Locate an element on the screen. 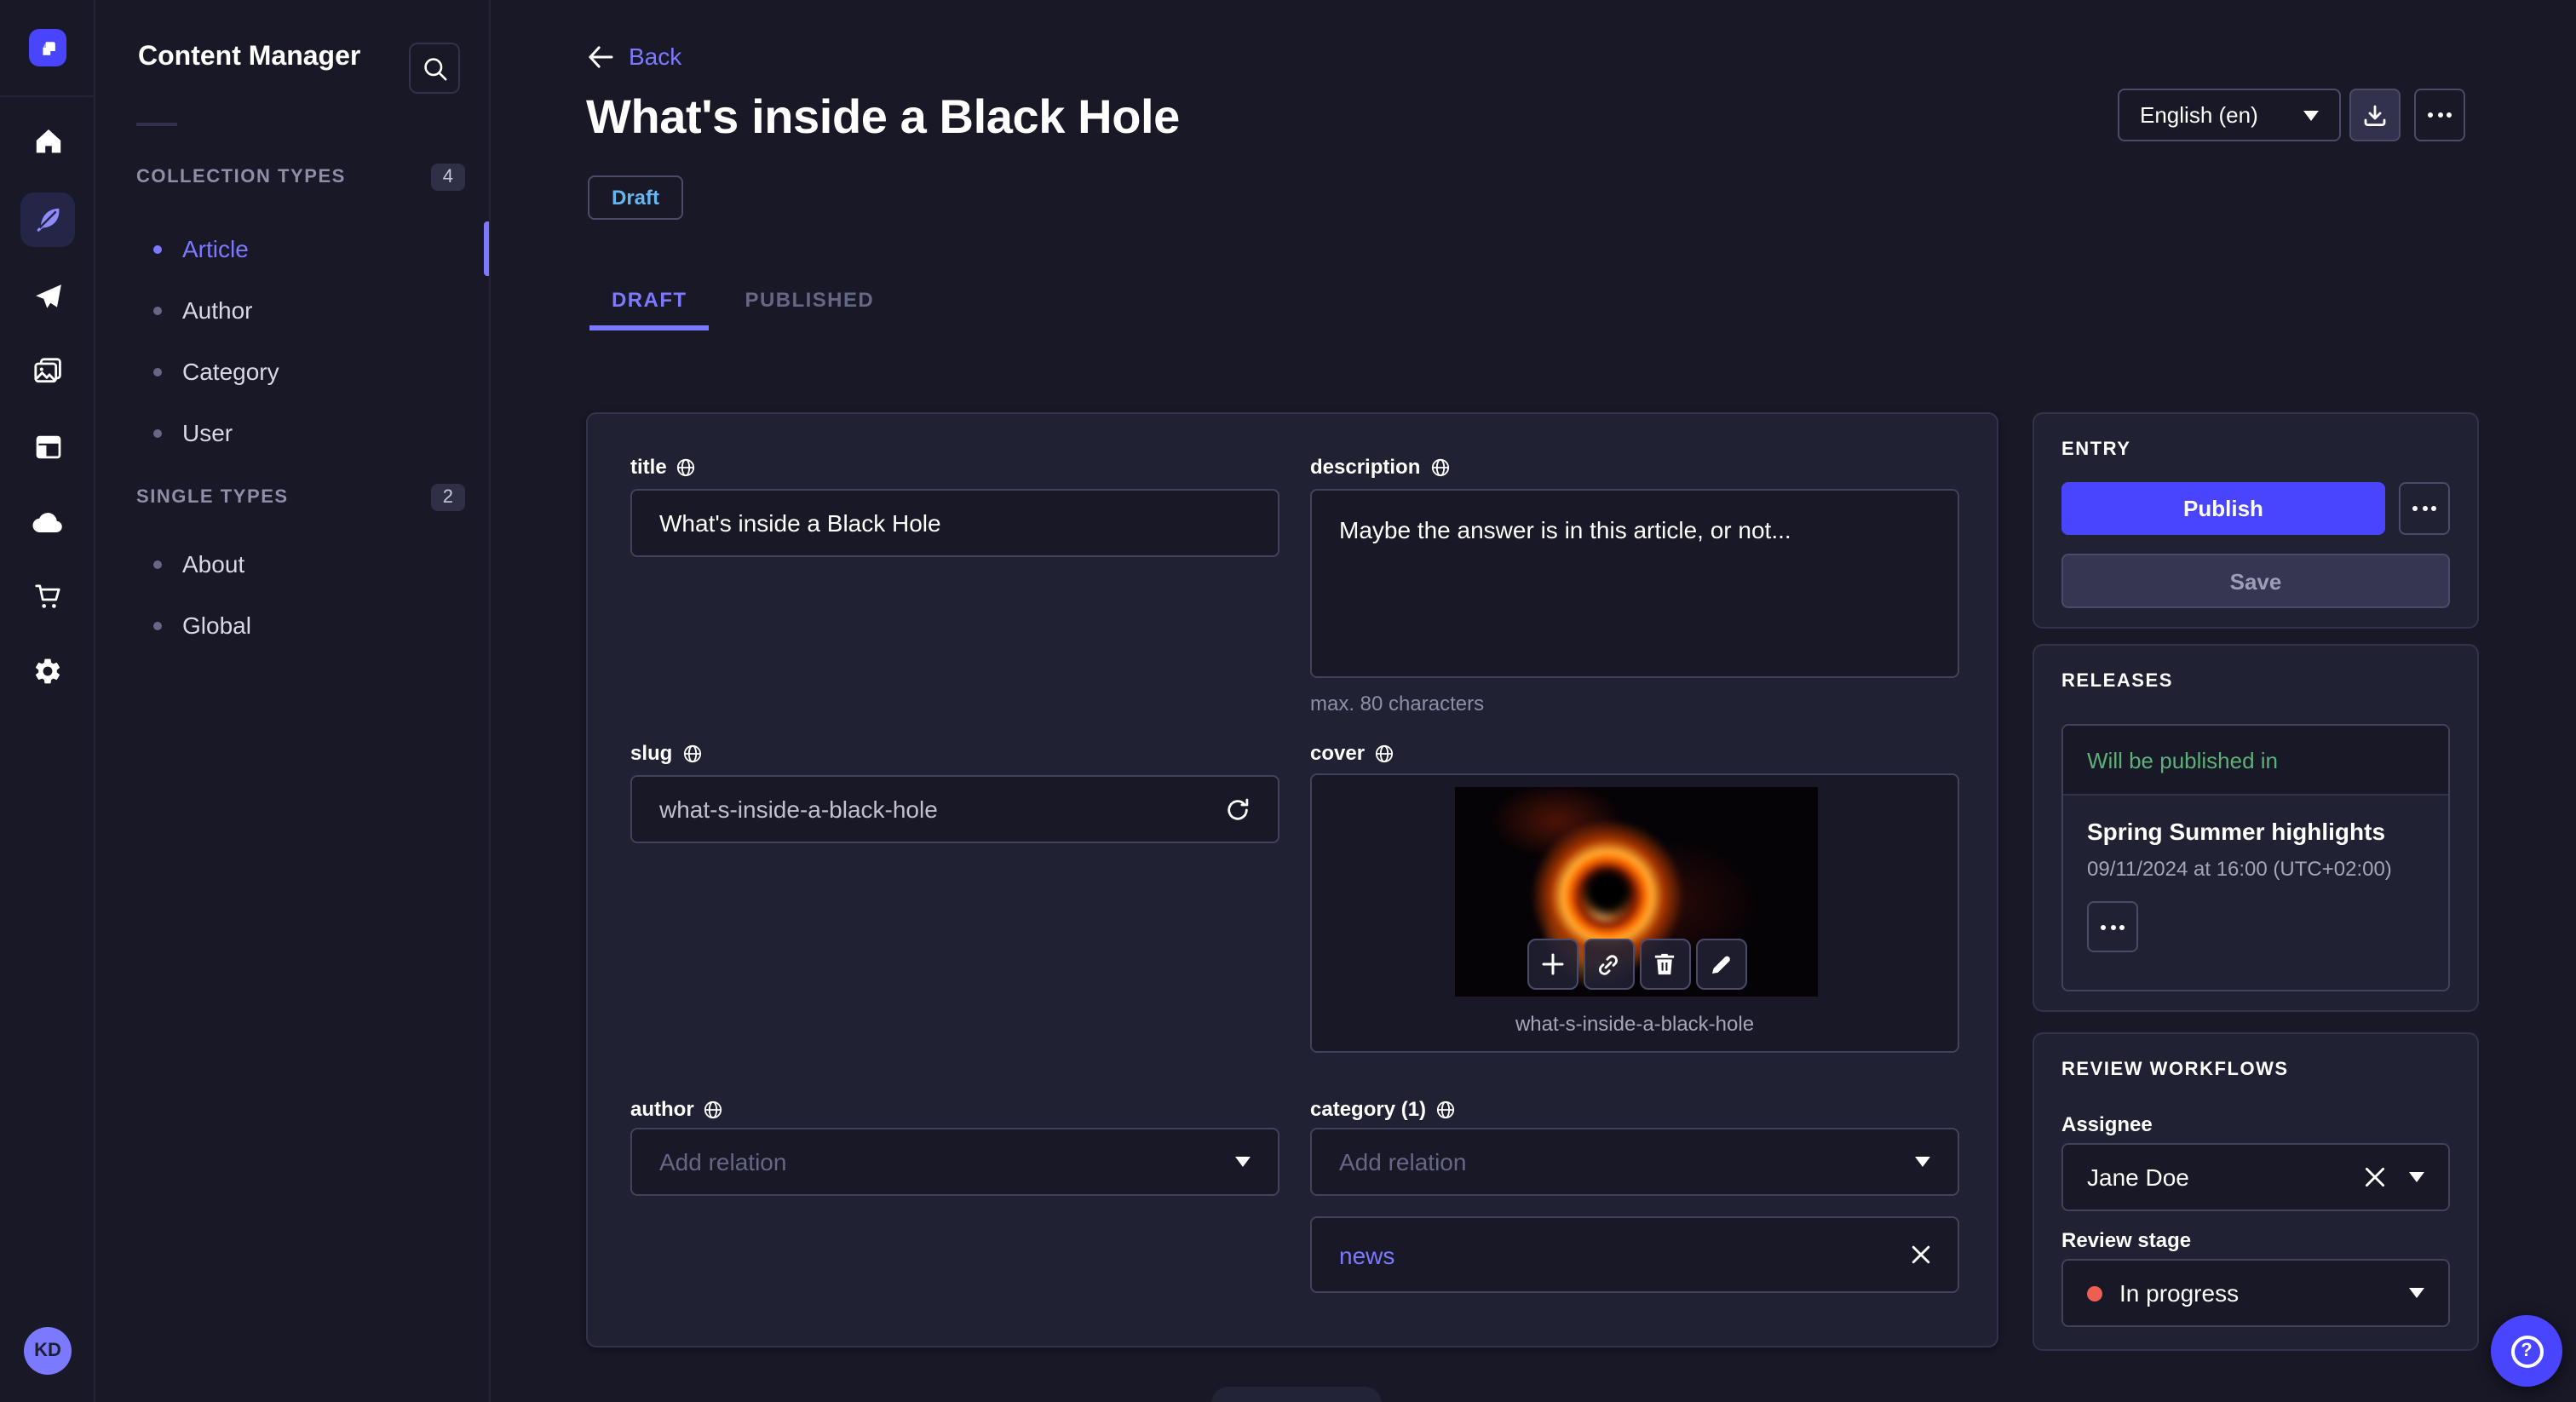 Image resolution: width=2576 pixels, height=1402 pixels. locale-select: English (en) is located at coordinates (2230, 115).